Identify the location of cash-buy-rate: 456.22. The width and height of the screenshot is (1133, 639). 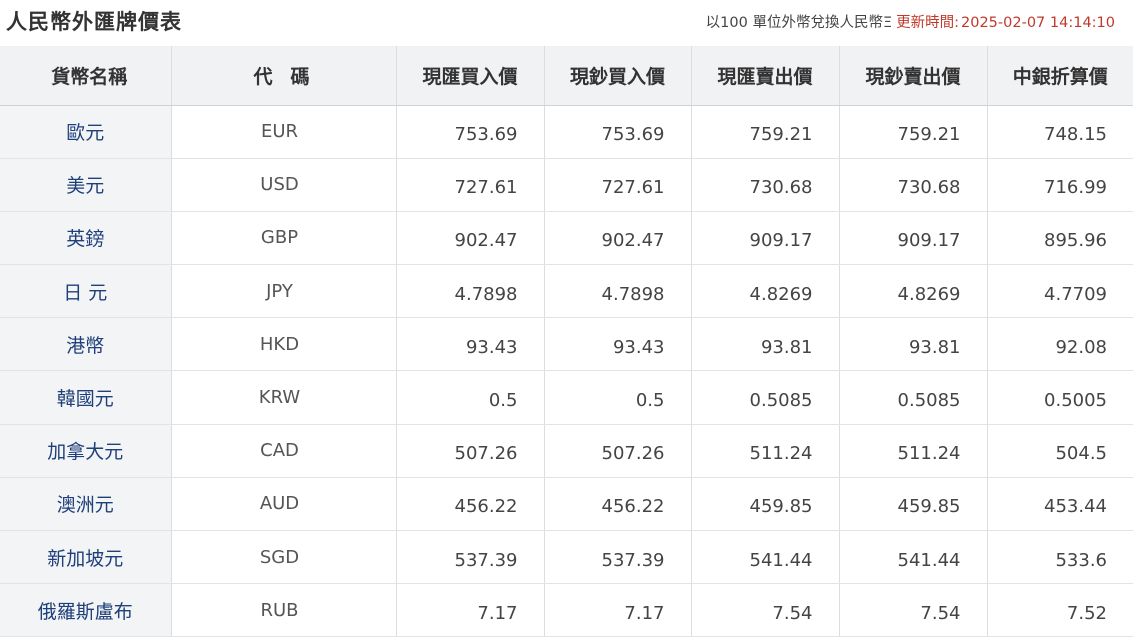
(618, 504).